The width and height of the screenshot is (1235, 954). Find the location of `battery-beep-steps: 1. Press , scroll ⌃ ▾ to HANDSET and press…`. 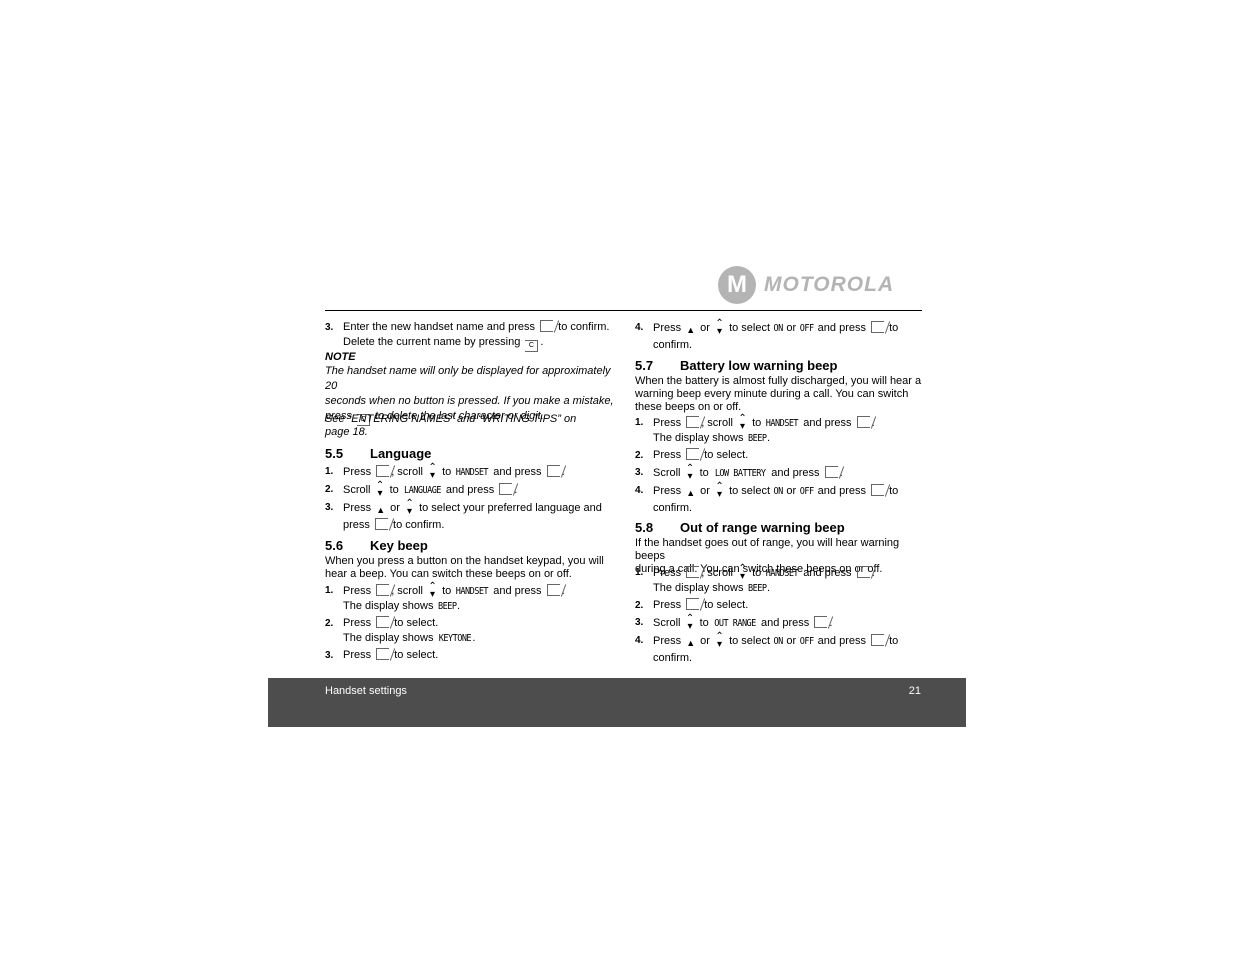

battery-beep-steps: 1. Press , scroll ⌃ ▾ to HANDSET and press… is located at coordinates (780, 466).